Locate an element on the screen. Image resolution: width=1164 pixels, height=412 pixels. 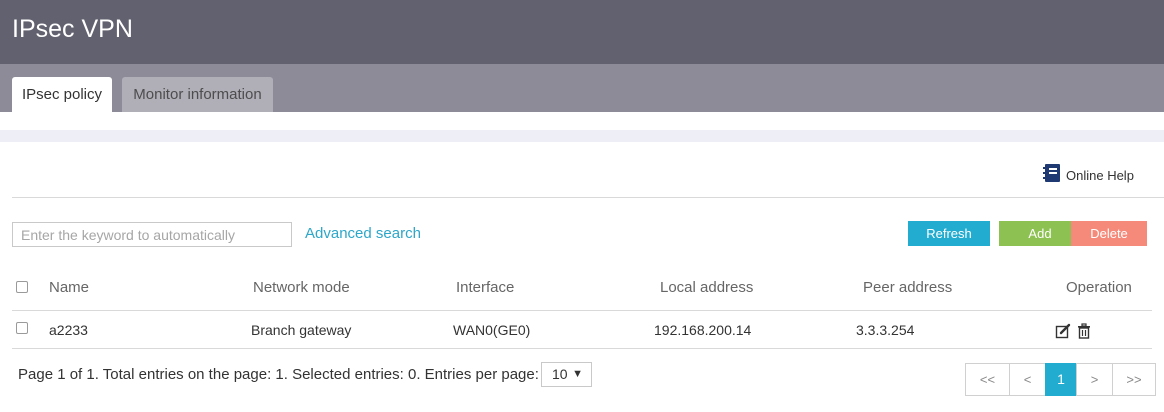
online-help-link: Online Help is located at coordinates (1088, 175).